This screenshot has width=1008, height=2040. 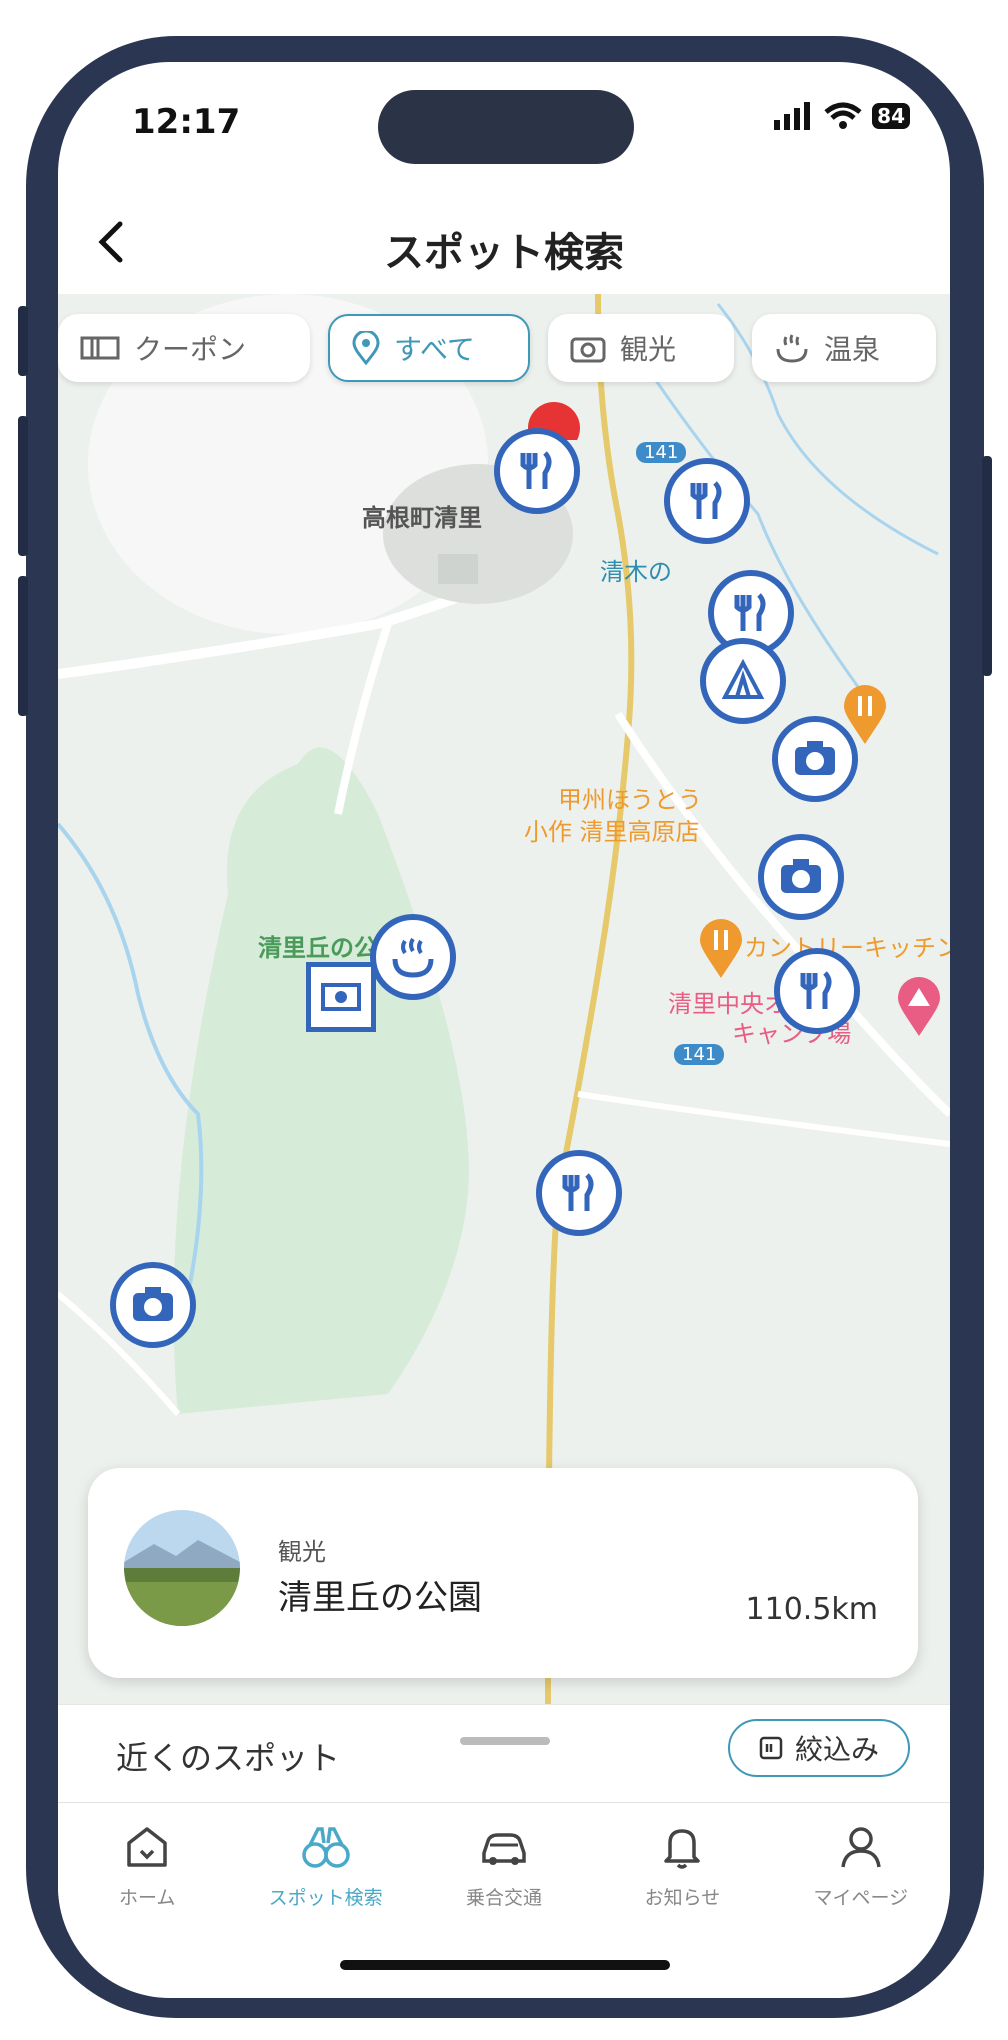 I want to click on filter-label: 絞込み, so click(x=836, y=1749).